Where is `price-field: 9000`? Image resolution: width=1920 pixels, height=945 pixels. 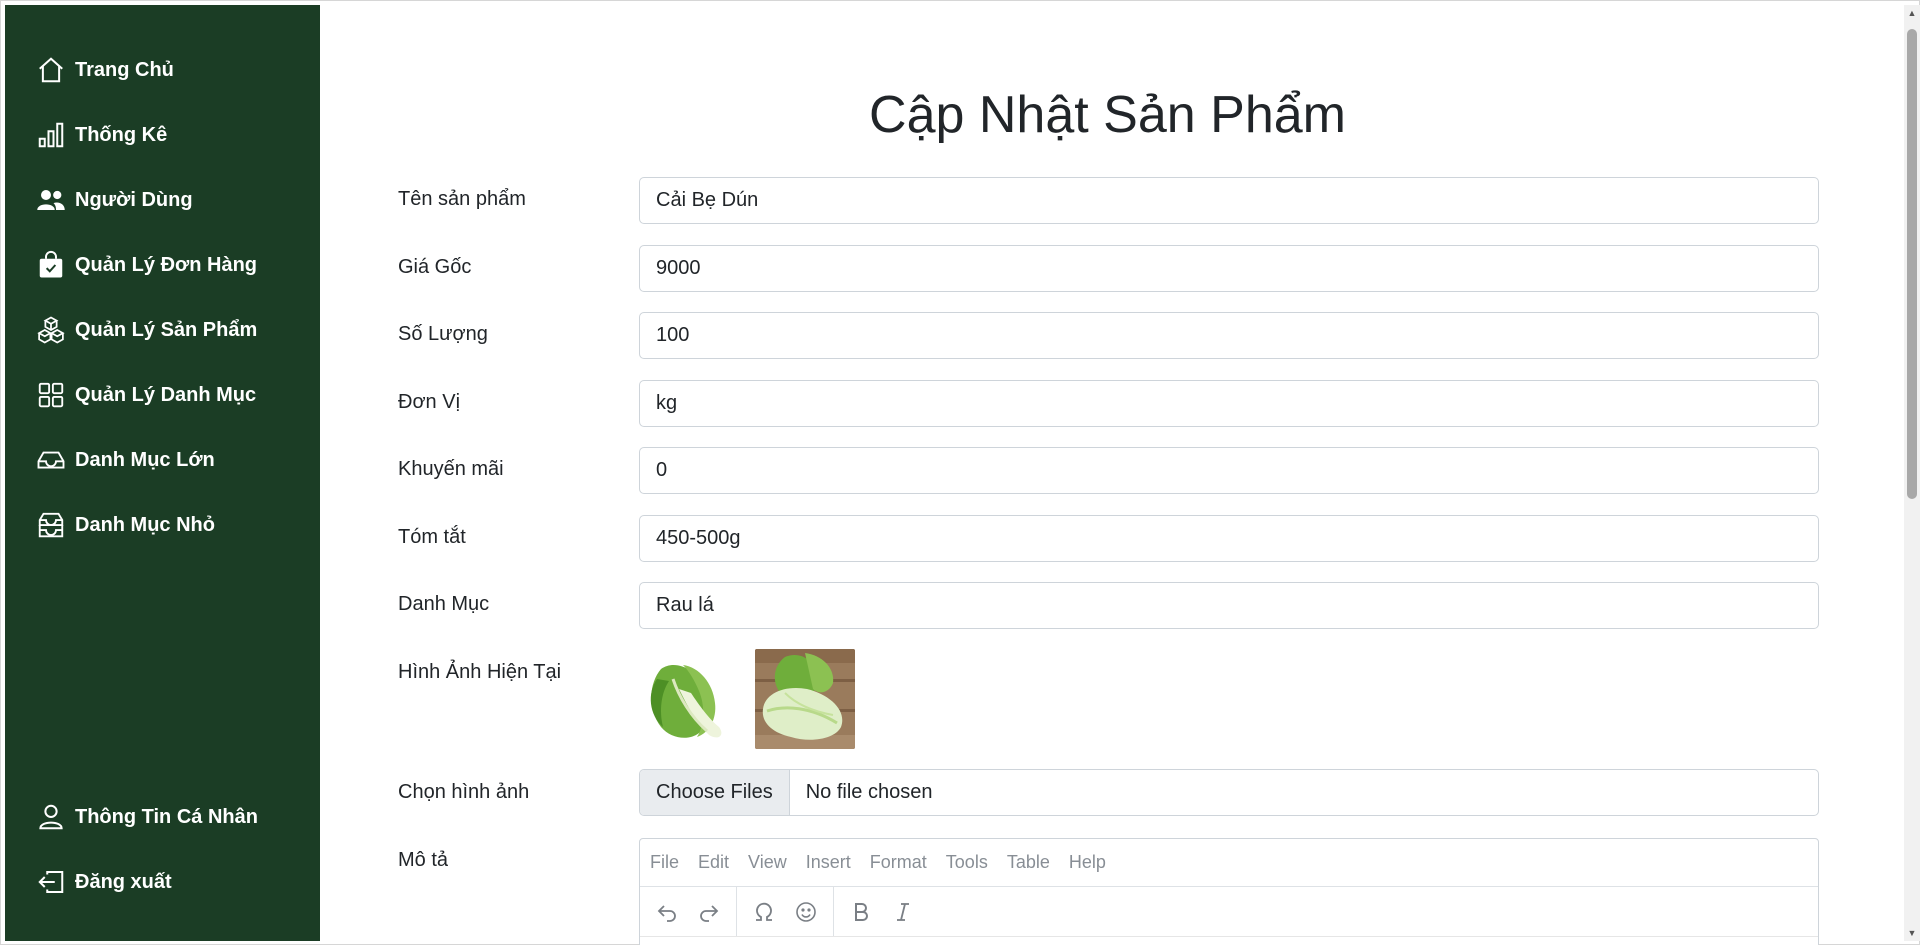 price-field: 9000 is located at coordinates (1229, 268).